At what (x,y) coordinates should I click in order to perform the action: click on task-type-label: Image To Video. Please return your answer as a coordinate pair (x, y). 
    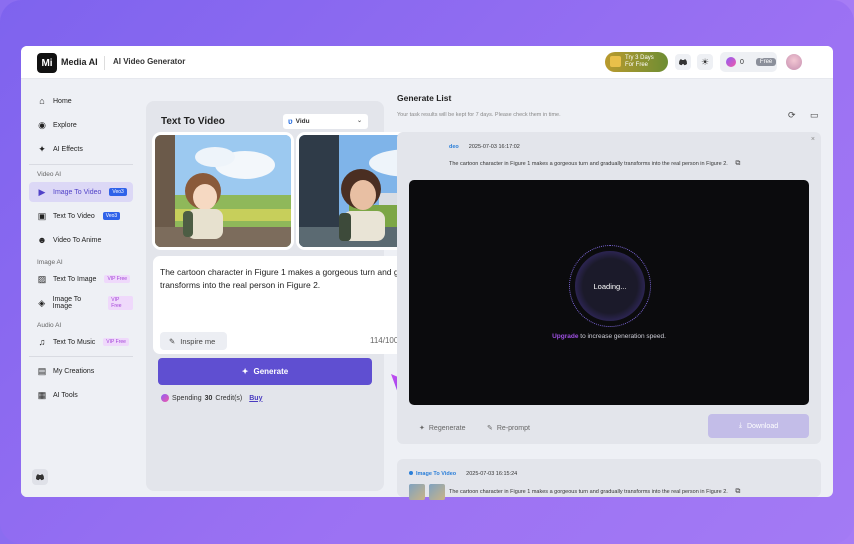
    Looking at the image, I should click on (436, 474).